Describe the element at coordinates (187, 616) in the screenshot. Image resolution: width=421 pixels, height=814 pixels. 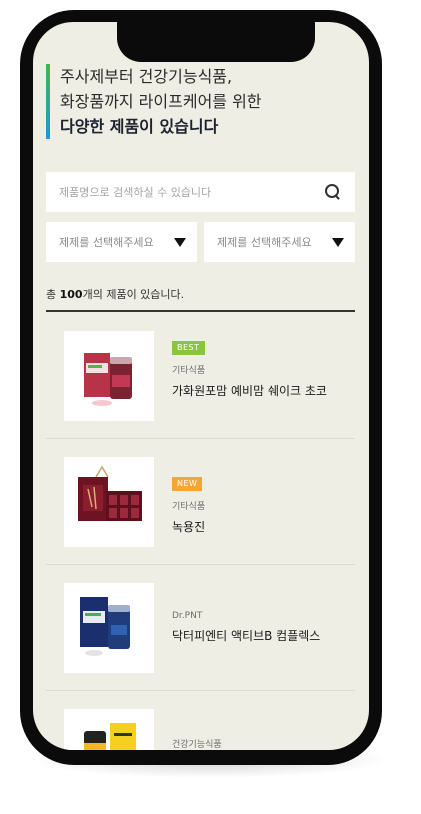
I see `product-category: Dr.PNT` at that location.